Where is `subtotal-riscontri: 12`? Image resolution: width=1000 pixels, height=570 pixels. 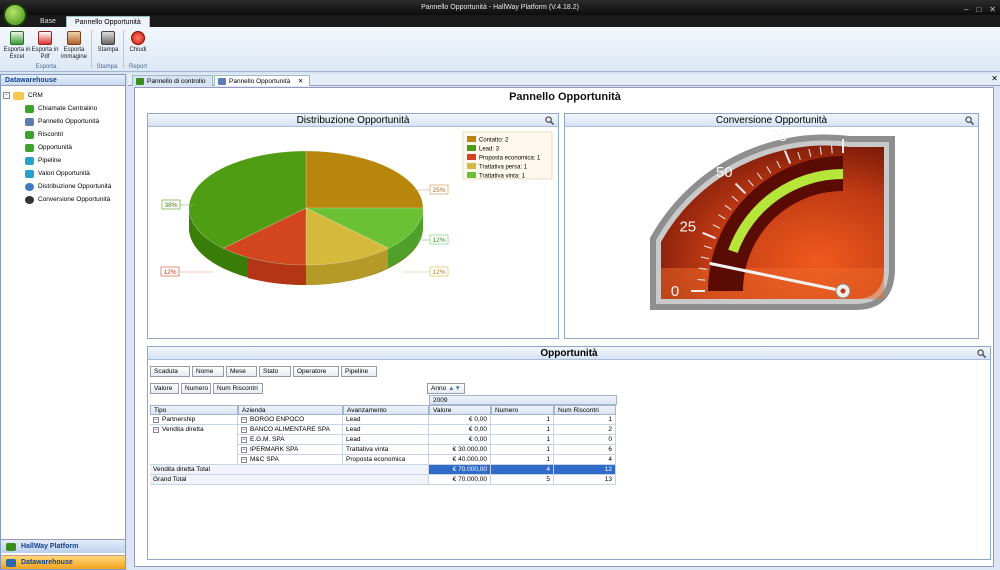
subtotal-riscontri: 12 is located at coordinates (585, 470).